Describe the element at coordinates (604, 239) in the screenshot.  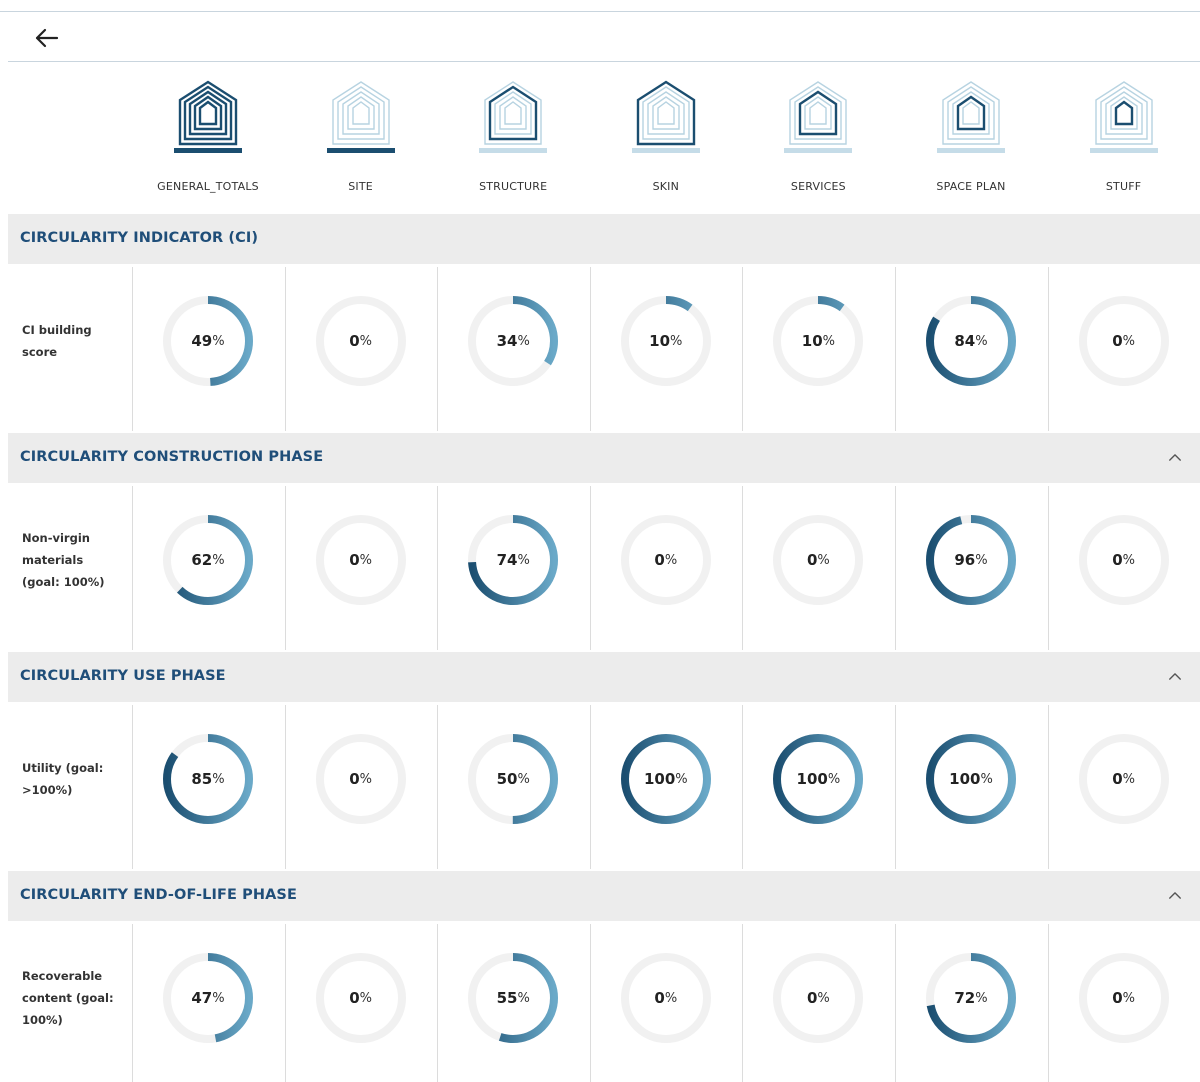
I see `section-header: CIRCULARITY INDICATOR (CI)` at that location.